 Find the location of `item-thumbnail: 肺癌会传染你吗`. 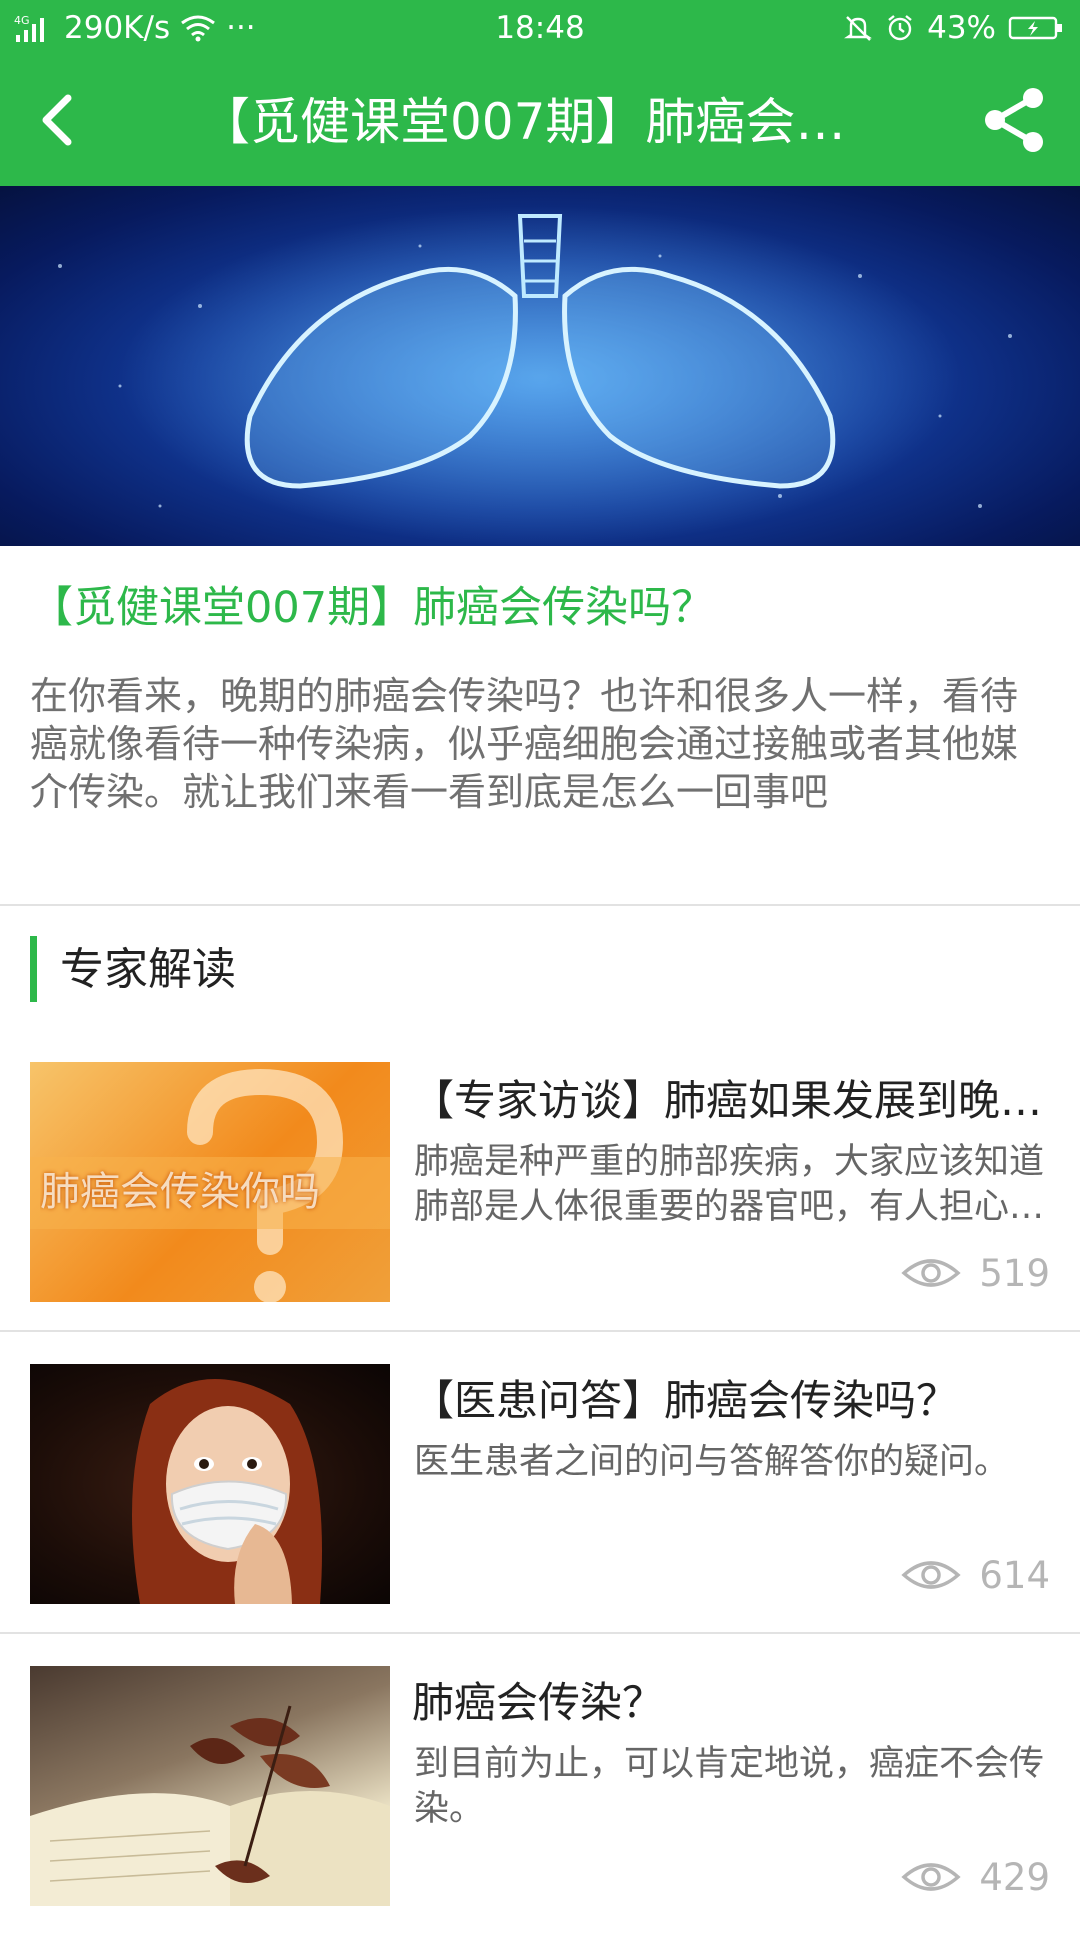

item-thumbnail: 肺癌会传染你吗 is located at coordinates (210, 1182).